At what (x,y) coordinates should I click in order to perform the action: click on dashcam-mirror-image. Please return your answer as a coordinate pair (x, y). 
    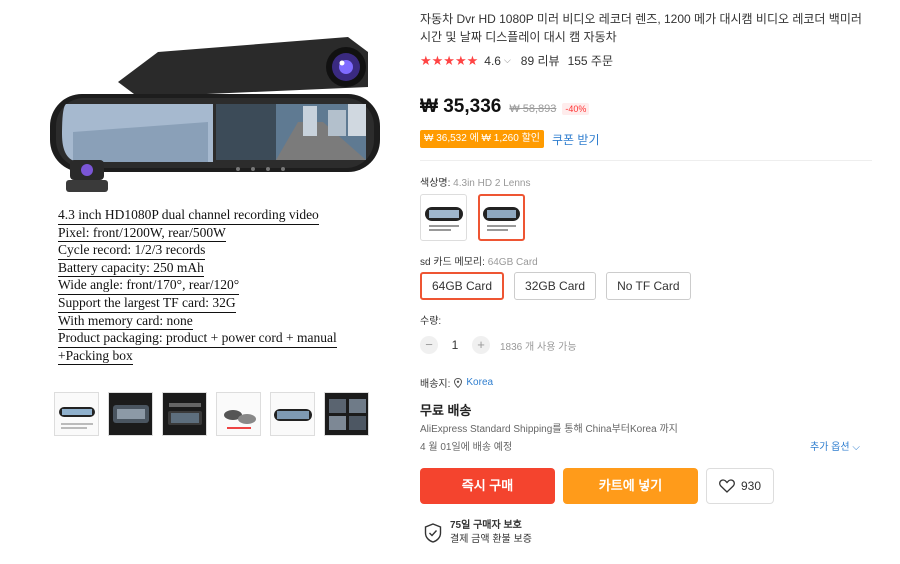
    Looking at the image, I should click on (215, 114).